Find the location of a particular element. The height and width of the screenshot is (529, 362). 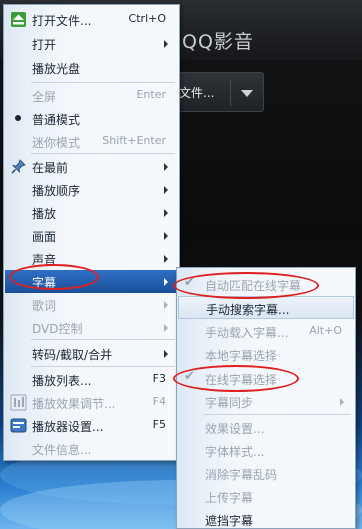

equalizer-icon is located at coordinates (18, 402).